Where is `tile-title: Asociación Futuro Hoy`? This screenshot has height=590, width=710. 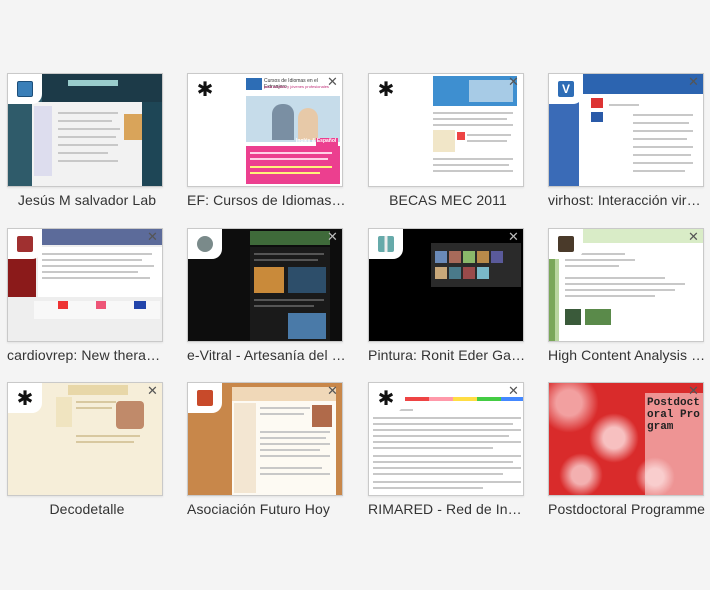 tile-title: Asociación Futuro Hoy is located at coordinates (267, 509).